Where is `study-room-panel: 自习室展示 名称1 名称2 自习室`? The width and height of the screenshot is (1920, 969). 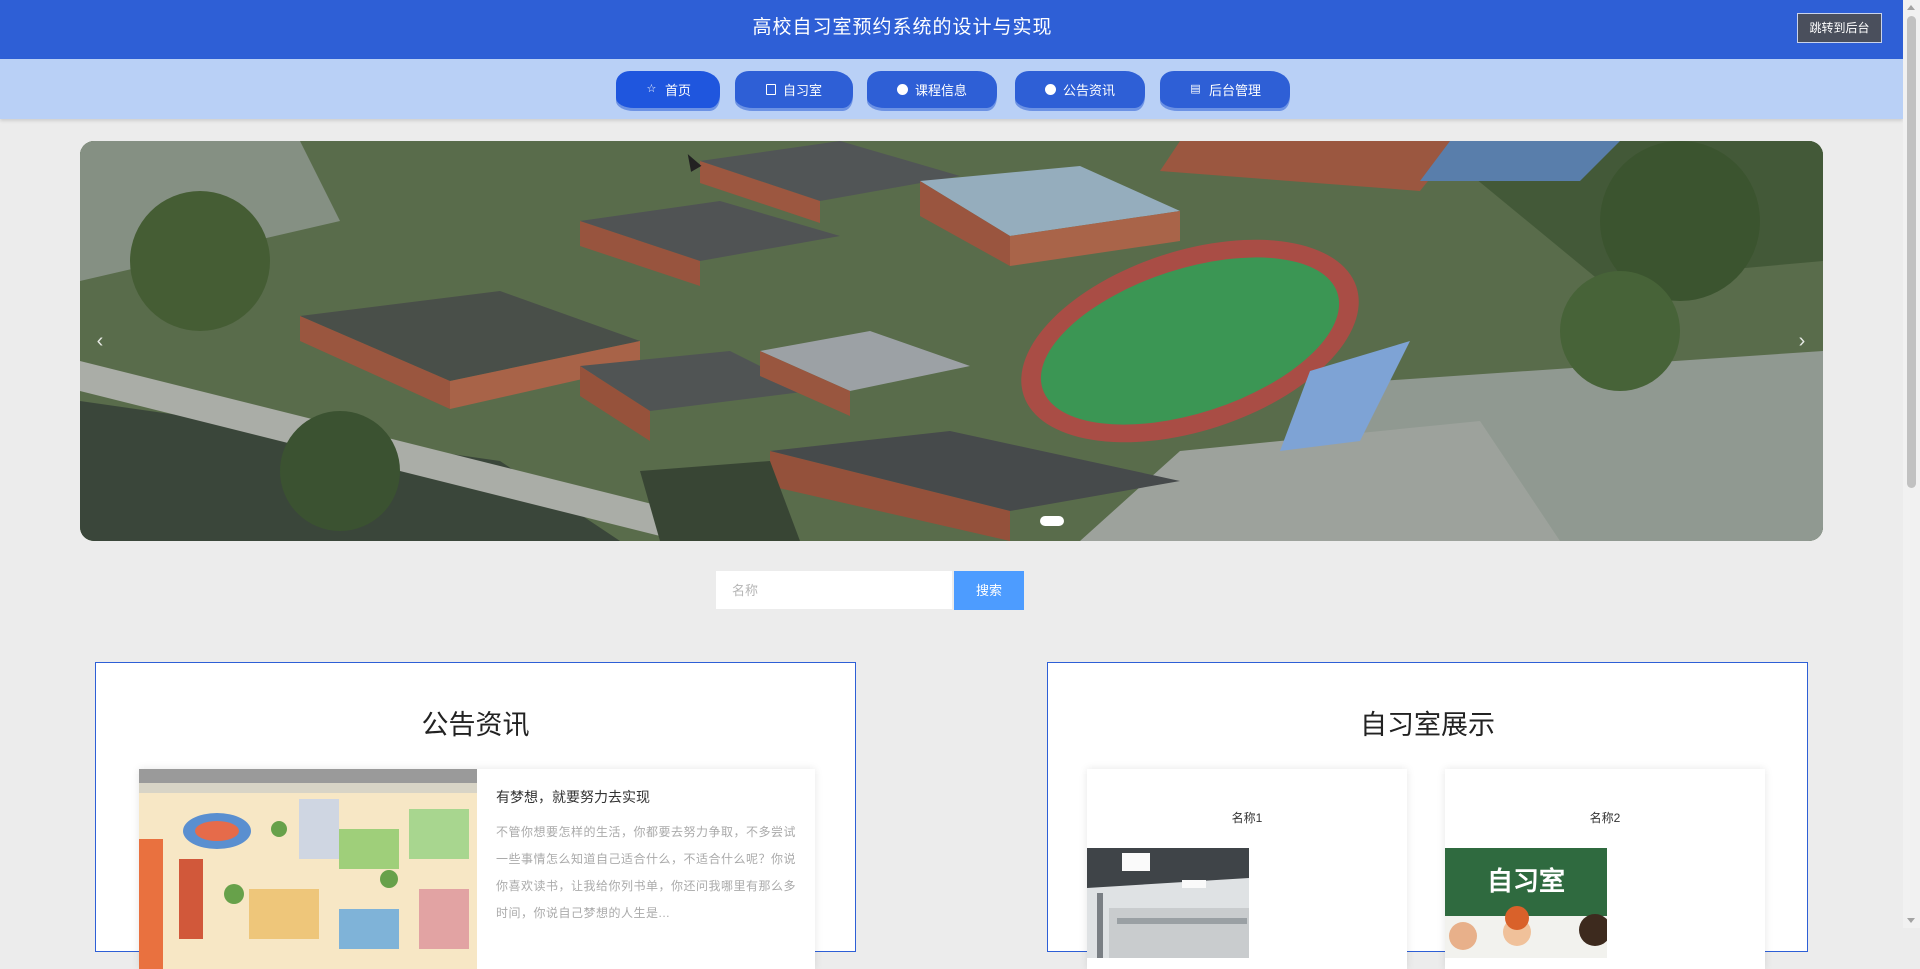 study-room-panel: 自习室展示 名称1 名称2 自习室 is located at coordinates (1427, 815).